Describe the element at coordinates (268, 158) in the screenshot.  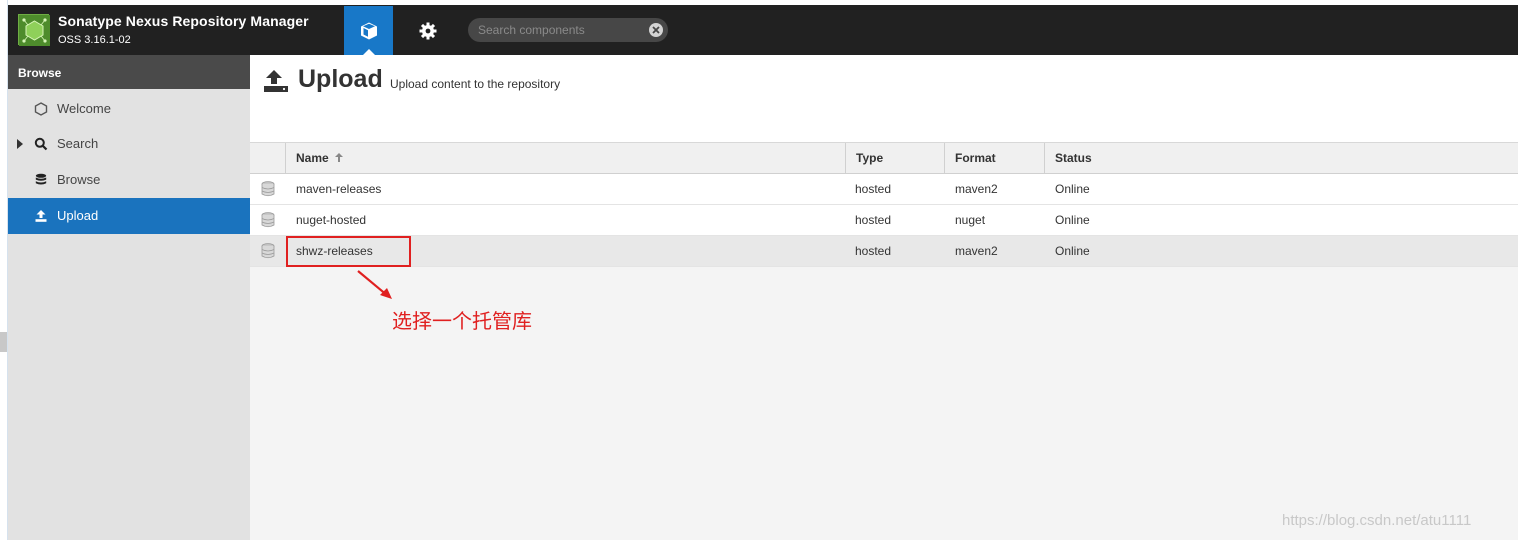
I see `column-header-icon` at that location.